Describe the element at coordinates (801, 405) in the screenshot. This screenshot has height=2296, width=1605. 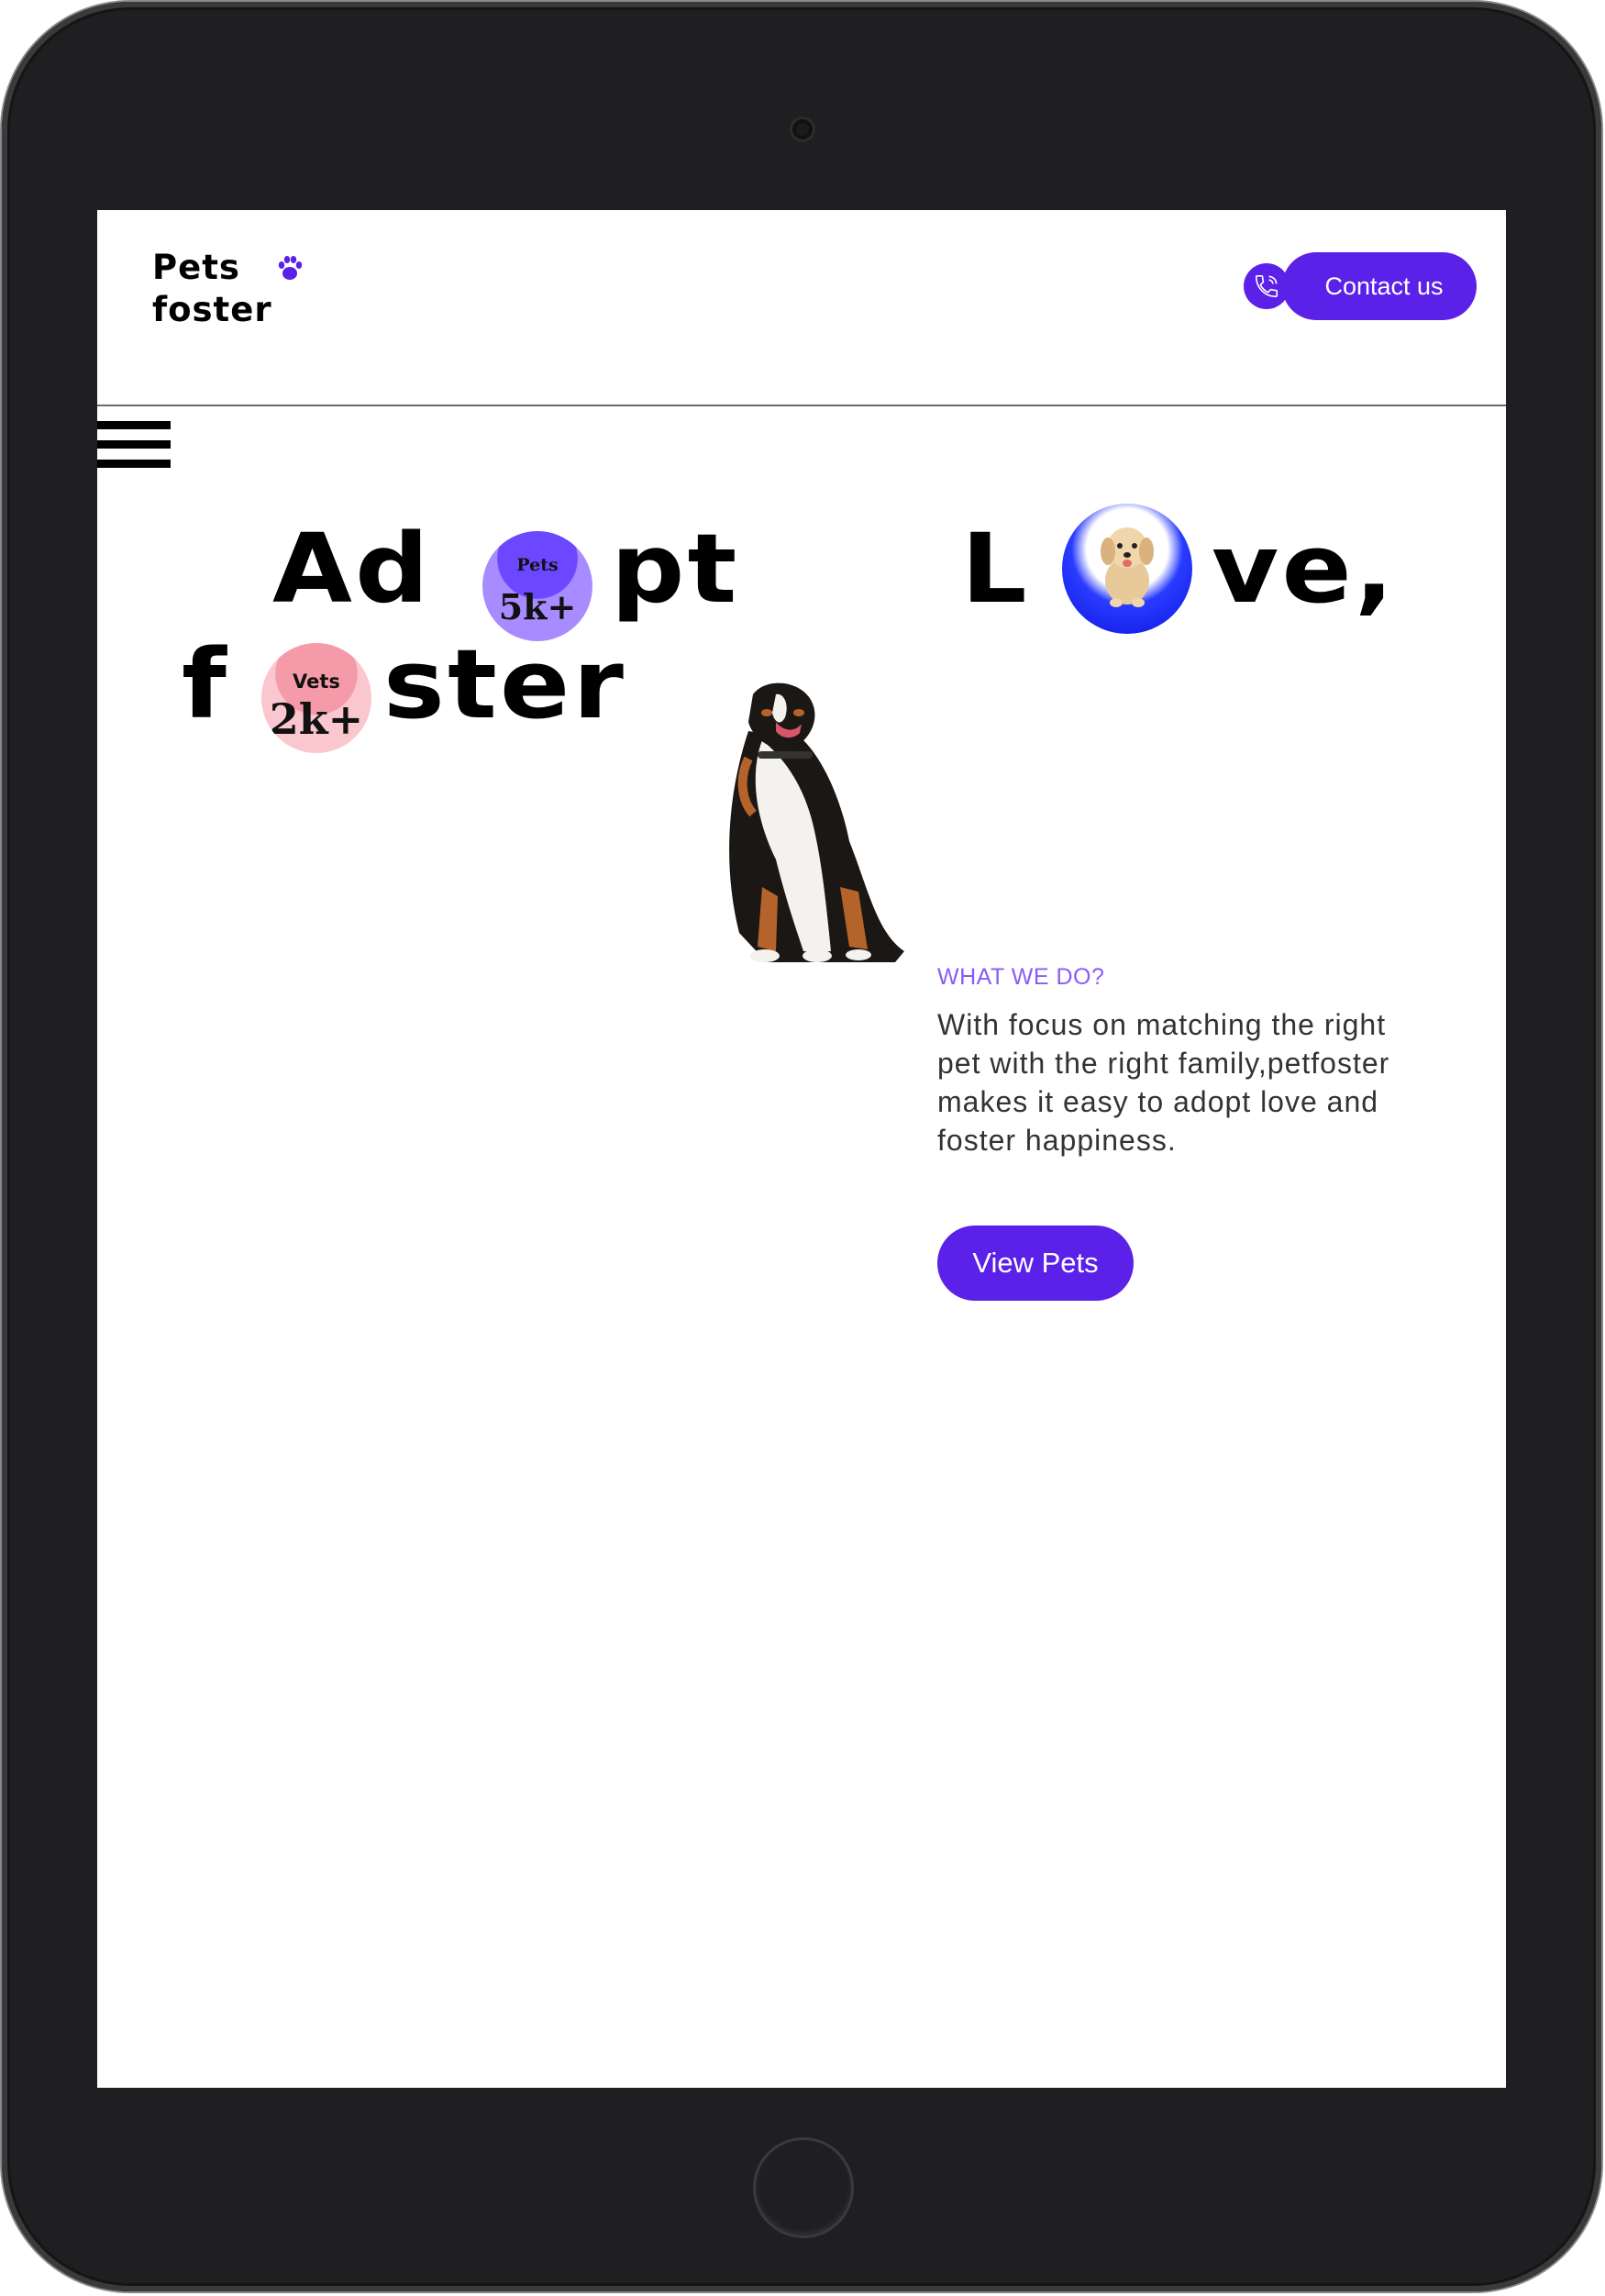
I see `header-divider` at that location.